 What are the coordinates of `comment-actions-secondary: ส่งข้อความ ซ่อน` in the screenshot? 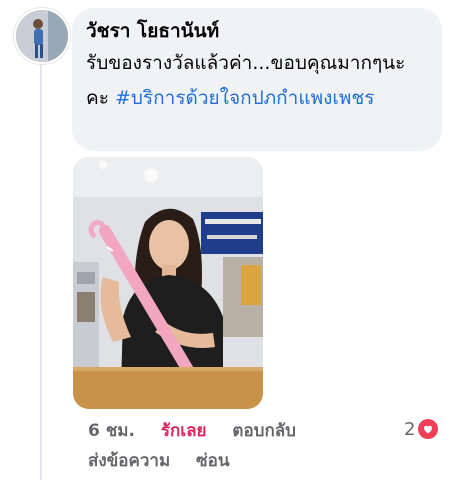 It's located at (168, 461).